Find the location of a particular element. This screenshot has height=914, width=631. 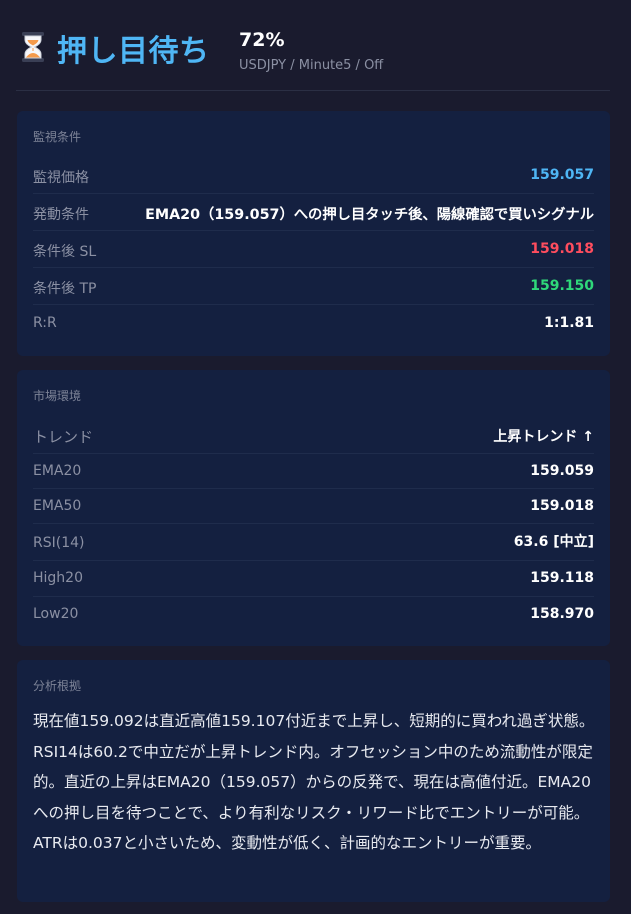

market-row-trend: トレンド 上昇トレンド ↑ is located at coordinates (313, 434).